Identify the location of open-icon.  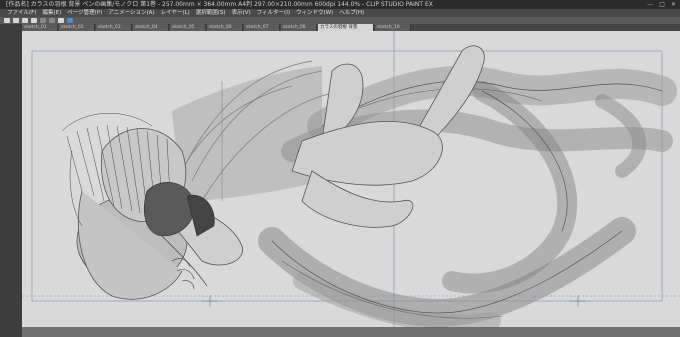
(25, 20).